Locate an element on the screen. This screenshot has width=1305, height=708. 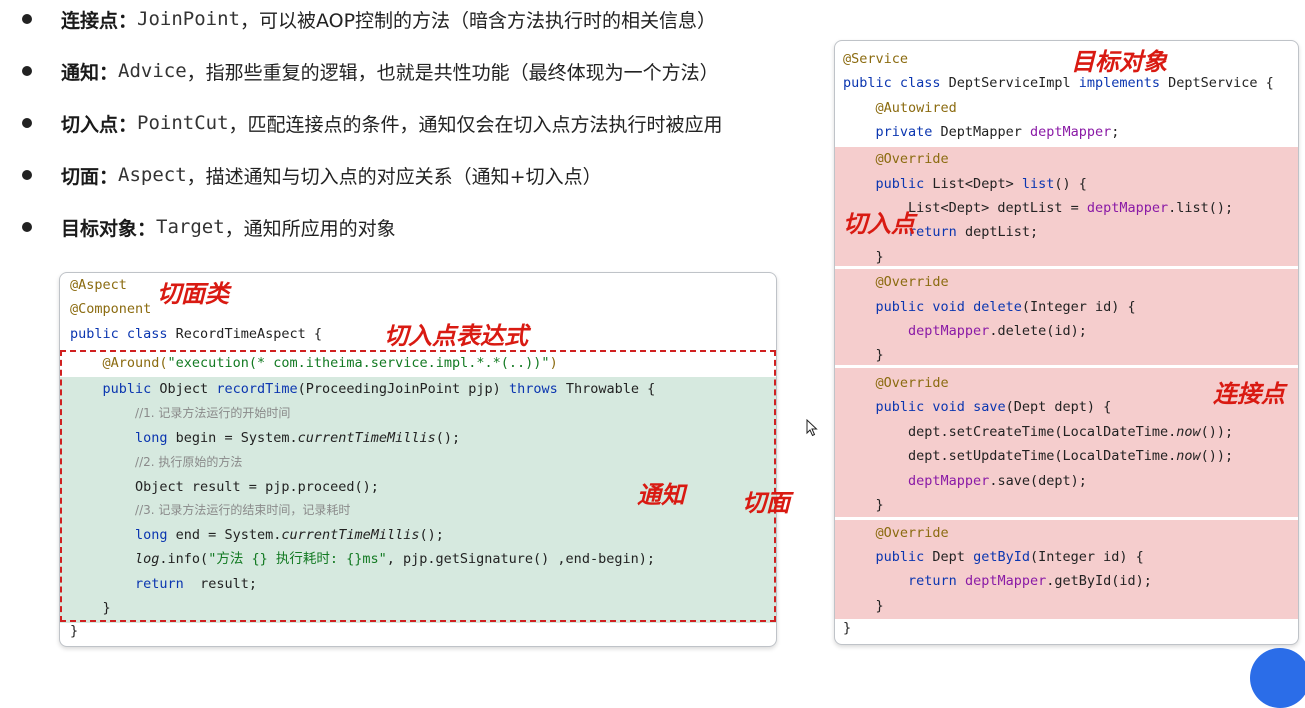
code-token: @Override is located at coordinates (912, 383).